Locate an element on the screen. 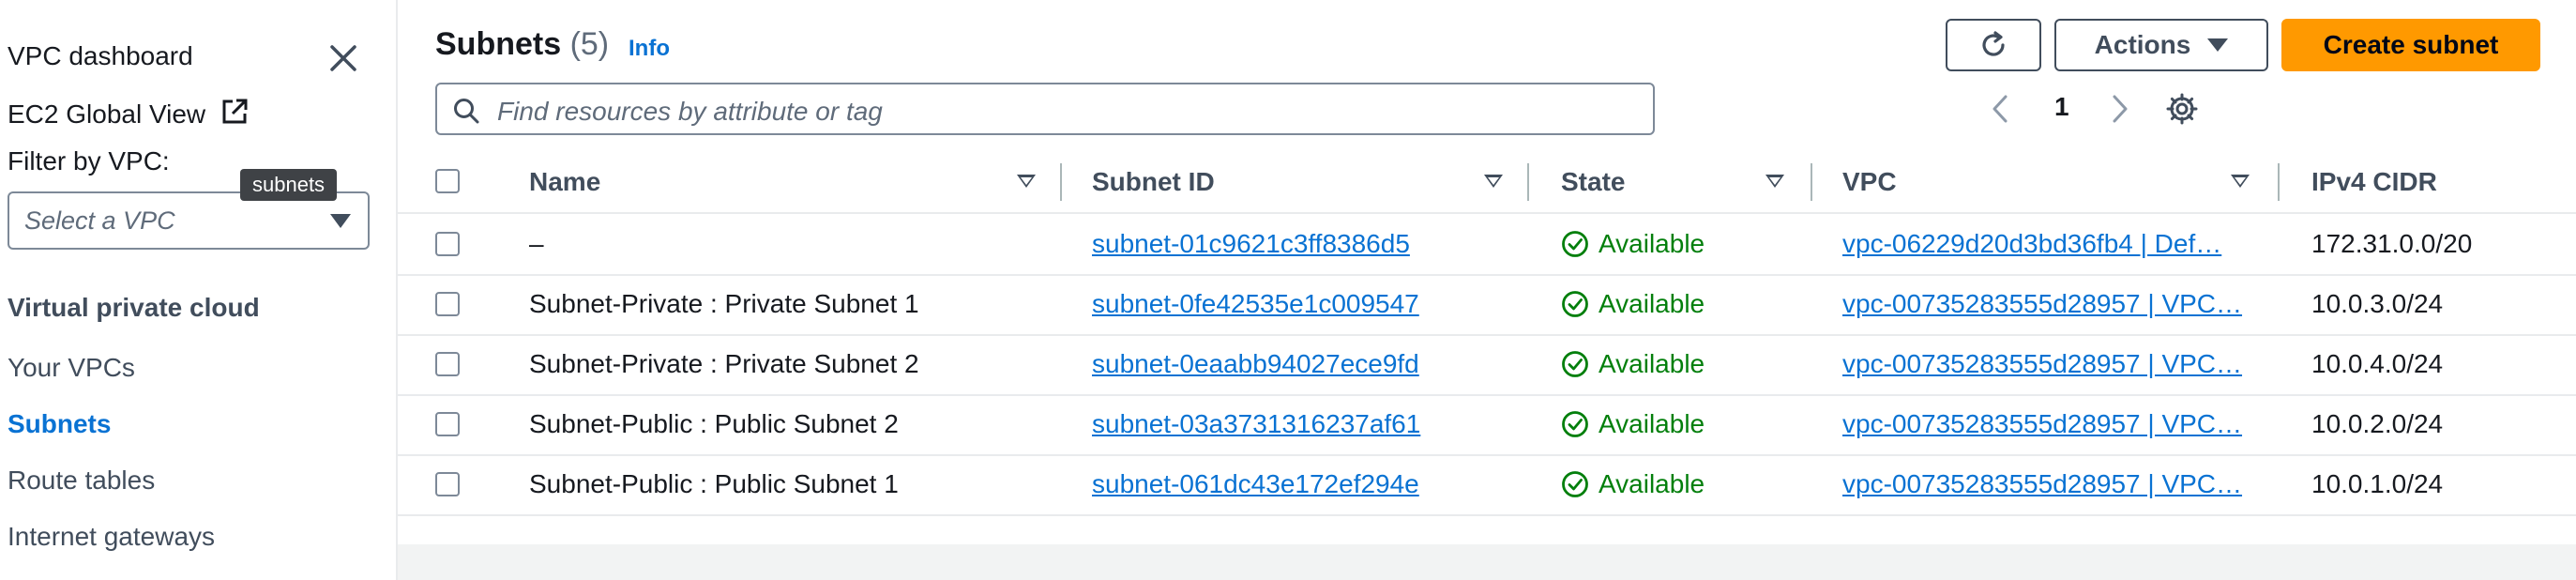 The image size is (2576, 580). table-header: Name Subnet ID State VPC IPv4 CIDR is located at coordinates (1487, 182).